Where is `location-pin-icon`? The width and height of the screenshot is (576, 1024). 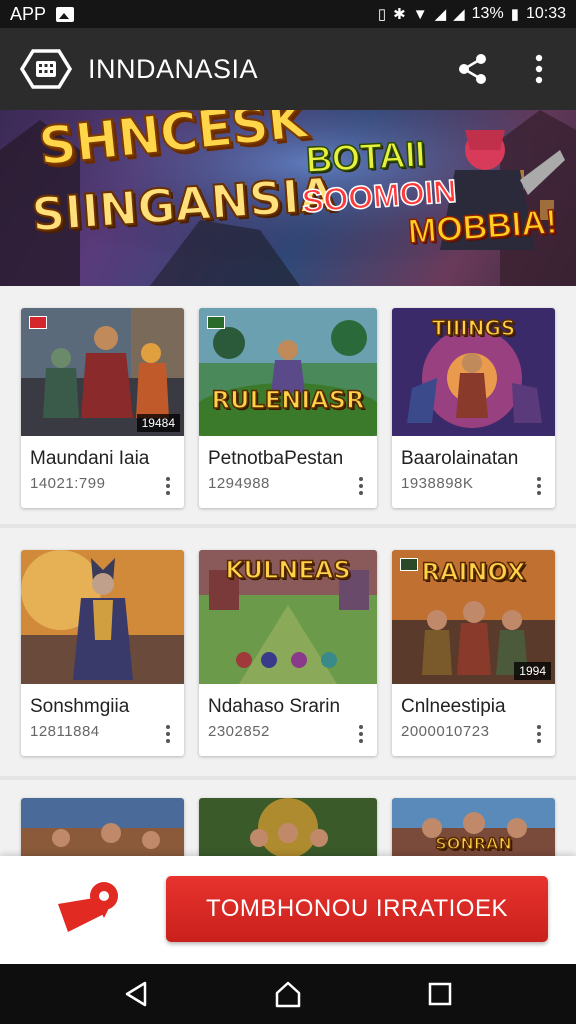
location-pin-icon is located at coordinates (89, 906).